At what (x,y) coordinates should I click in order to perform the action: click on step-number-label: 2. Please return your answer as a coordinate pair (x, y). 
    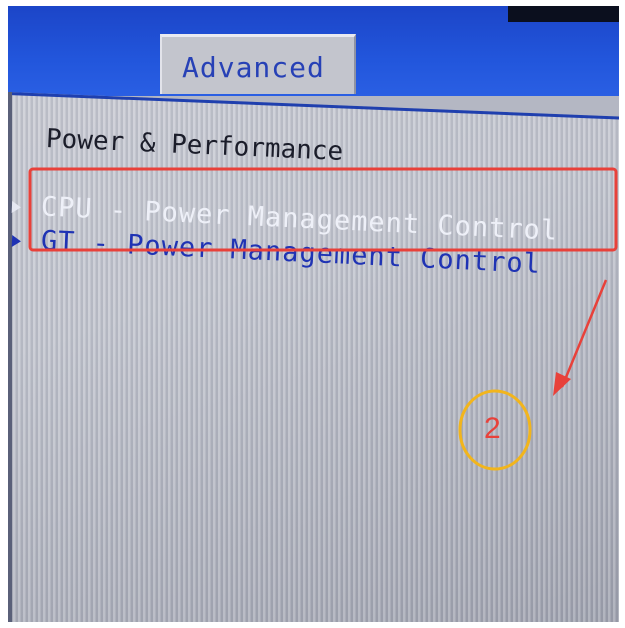
    Looking at the image, I should click on (492, 428).